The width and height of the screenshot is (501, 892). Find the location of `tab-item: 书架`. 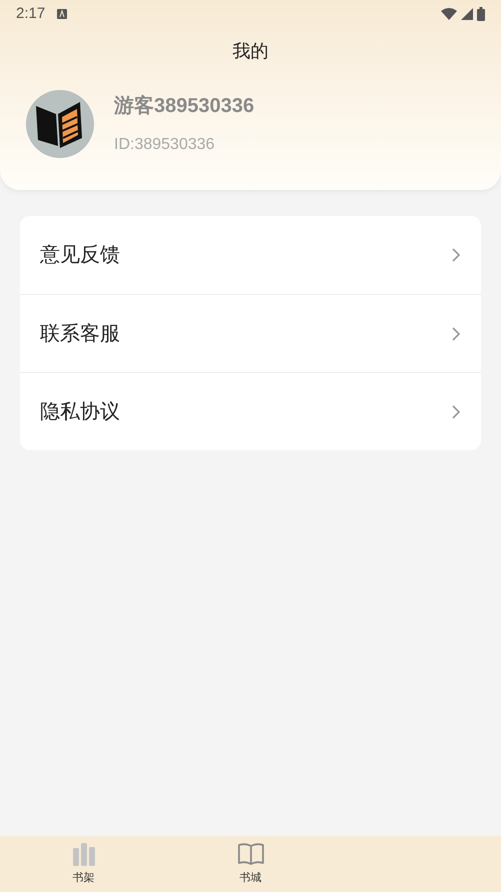

tab-item: 书架 is located at coordinates (83, 864).